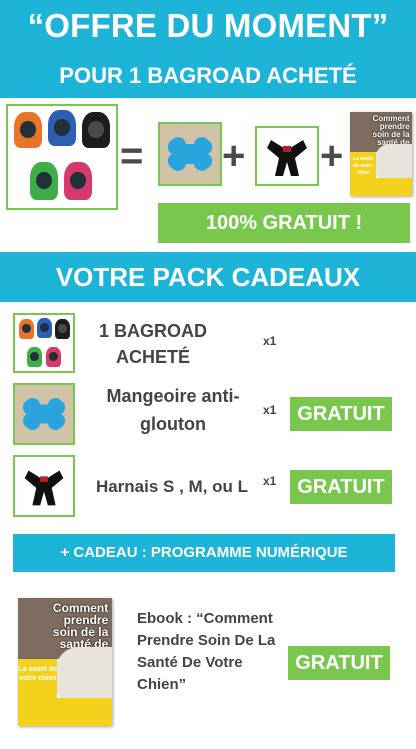  I want to click on bag-black, so click(96, 130).